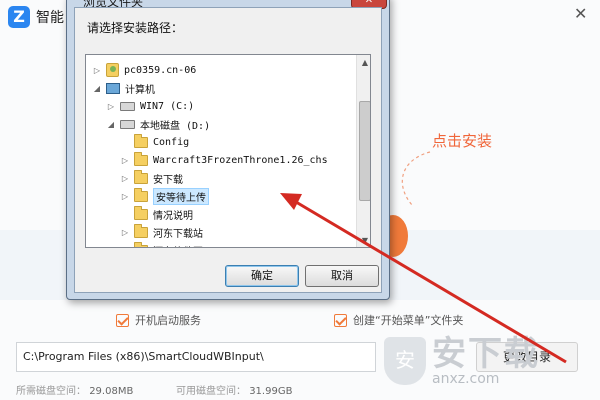  What do you see at coordinates (160, 70) in the screenshot?
I see `tree-item-label: pc0359.cn-06` at bounding box center [160, 70].